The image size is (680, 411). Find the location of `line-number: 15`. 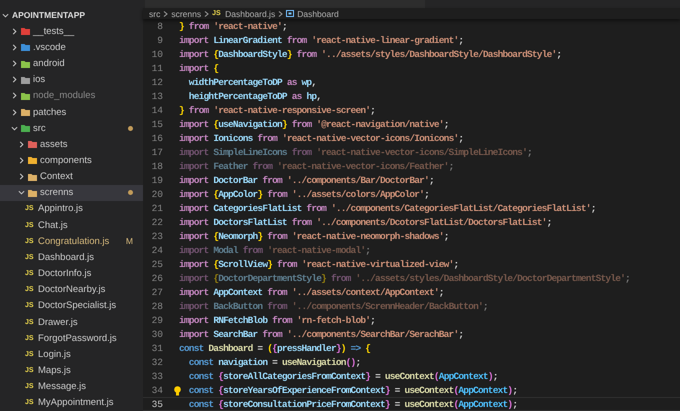

line-number: 15 is located at coordinates (156, 124).